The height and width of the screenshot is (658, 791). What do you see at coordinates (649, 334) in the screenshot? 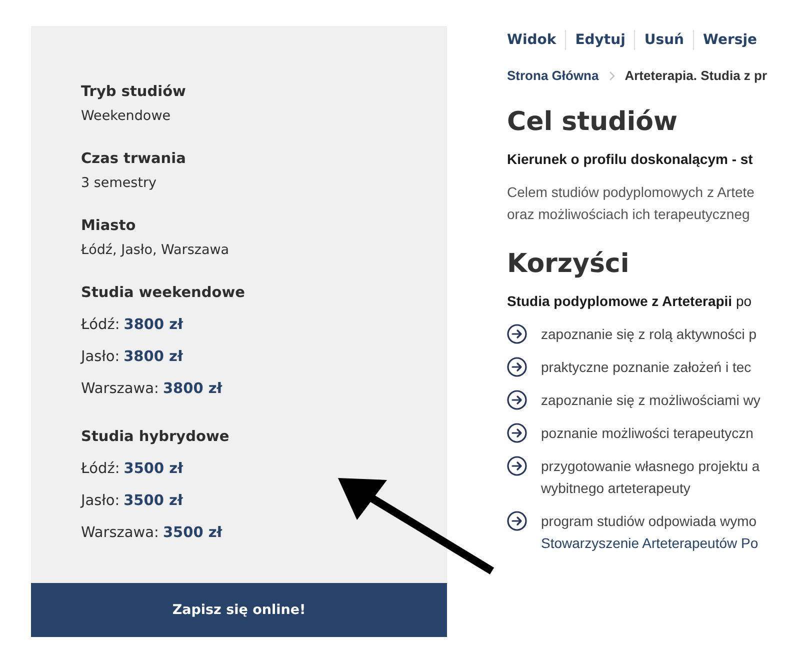
I see `list-item-text: zapoznanie się z rolą aktywności p` at bounding box center [649, 334].